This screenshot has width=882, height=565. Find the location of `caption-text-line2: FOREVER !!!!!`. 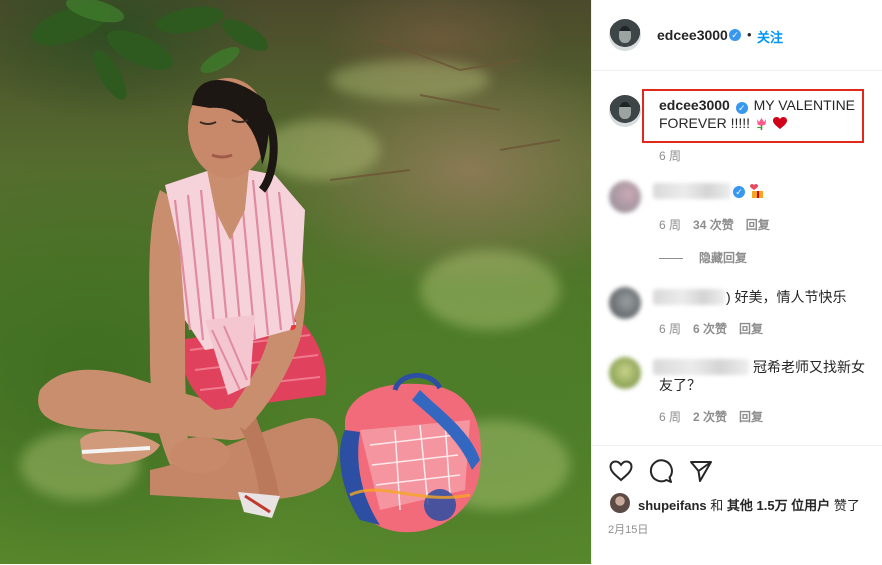

caption-text-line2: FOREVER !!!!! is located at coordinates (705, 123).